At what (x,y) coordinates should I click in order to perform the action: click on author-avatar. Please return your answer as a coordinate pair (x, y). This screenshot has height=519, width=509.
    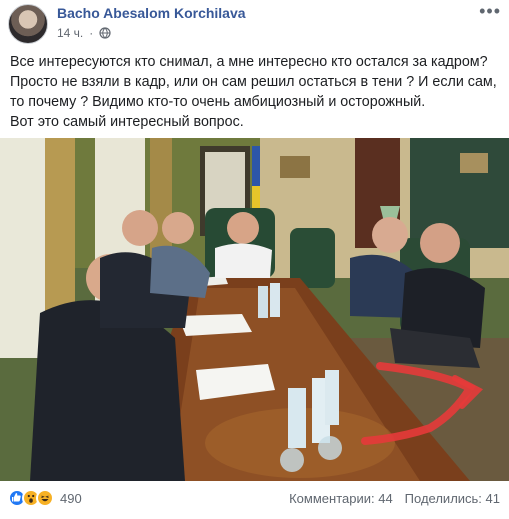
    Looking at the image, I should click on (28, 24).